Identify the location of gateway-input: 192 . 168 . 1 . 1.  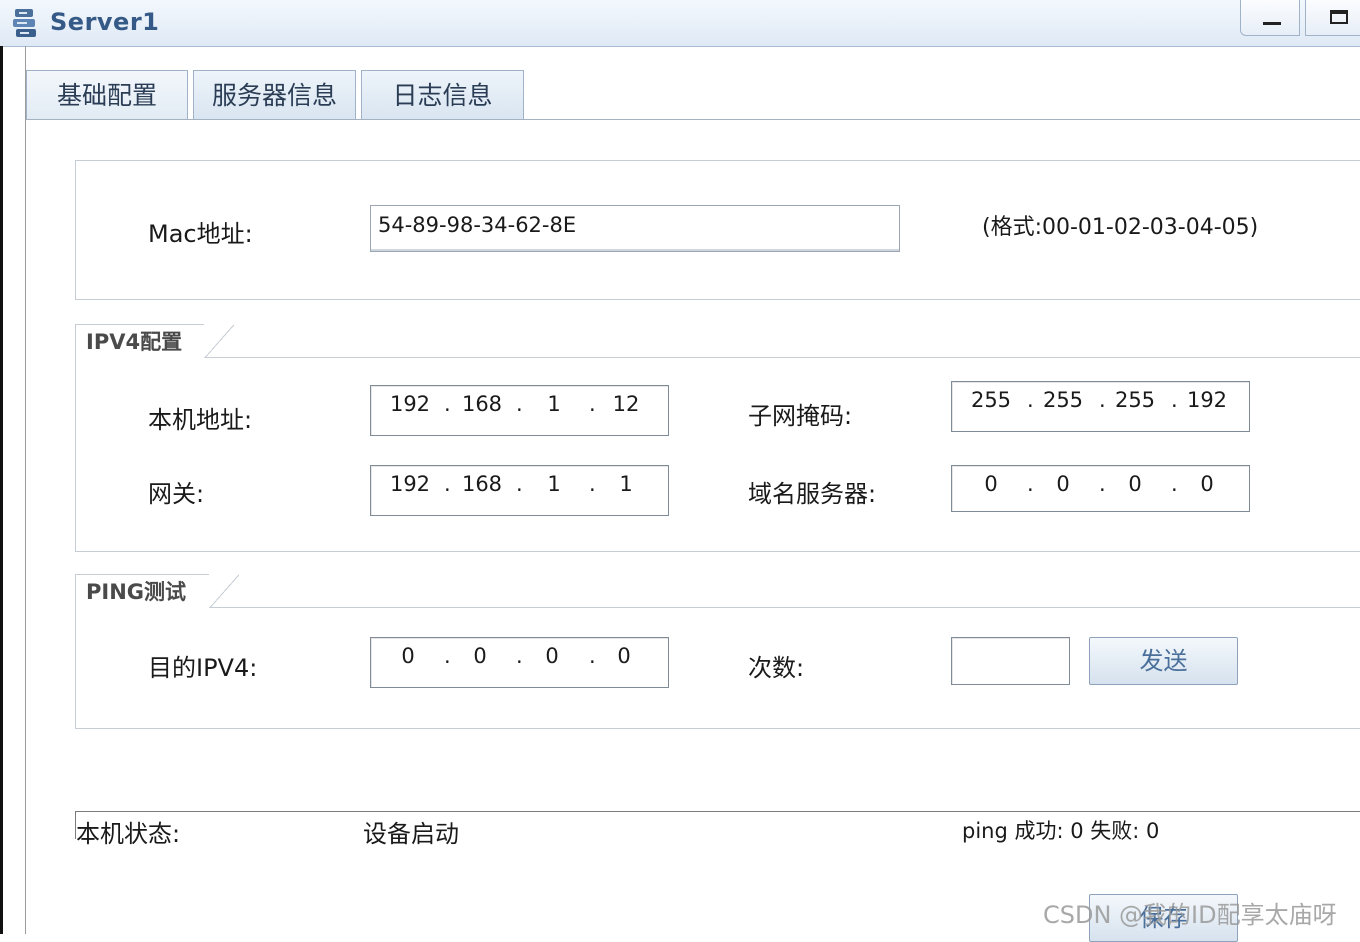
(519, 490).